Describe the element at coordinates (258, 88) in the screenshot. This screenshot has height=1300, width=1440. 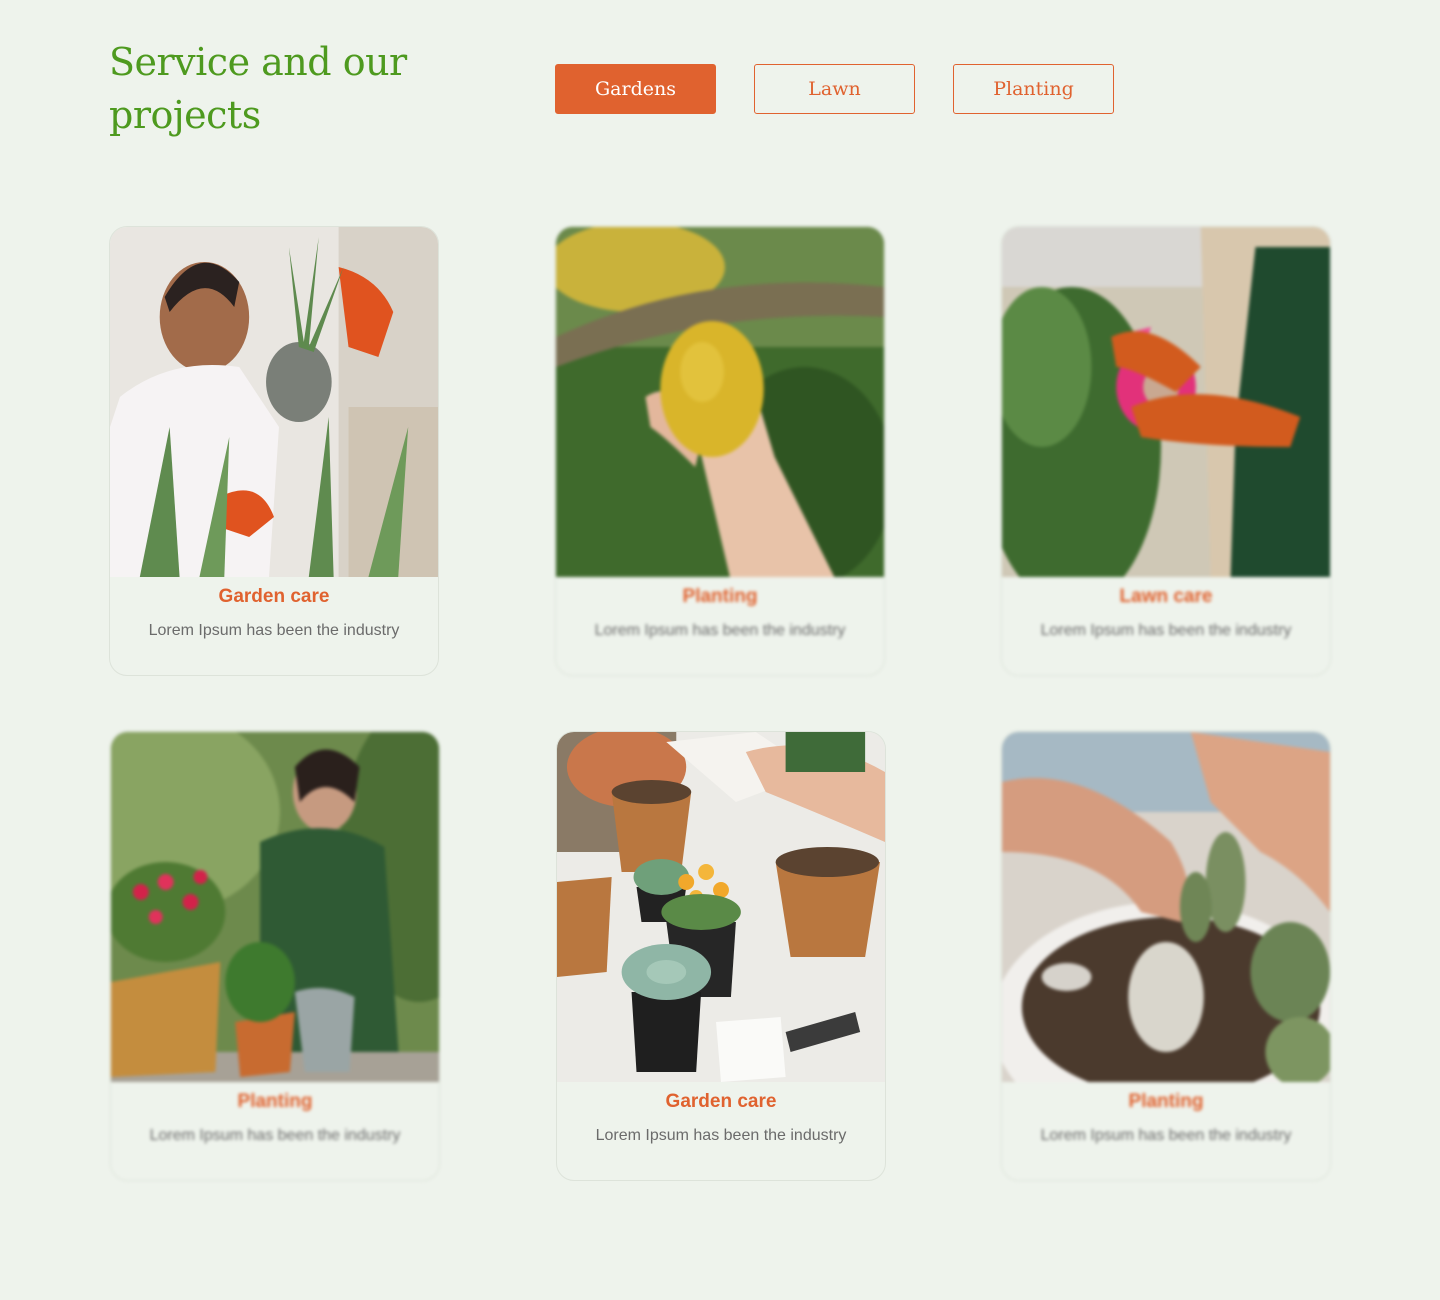
I see `section-title: Service and our projects` at that location.